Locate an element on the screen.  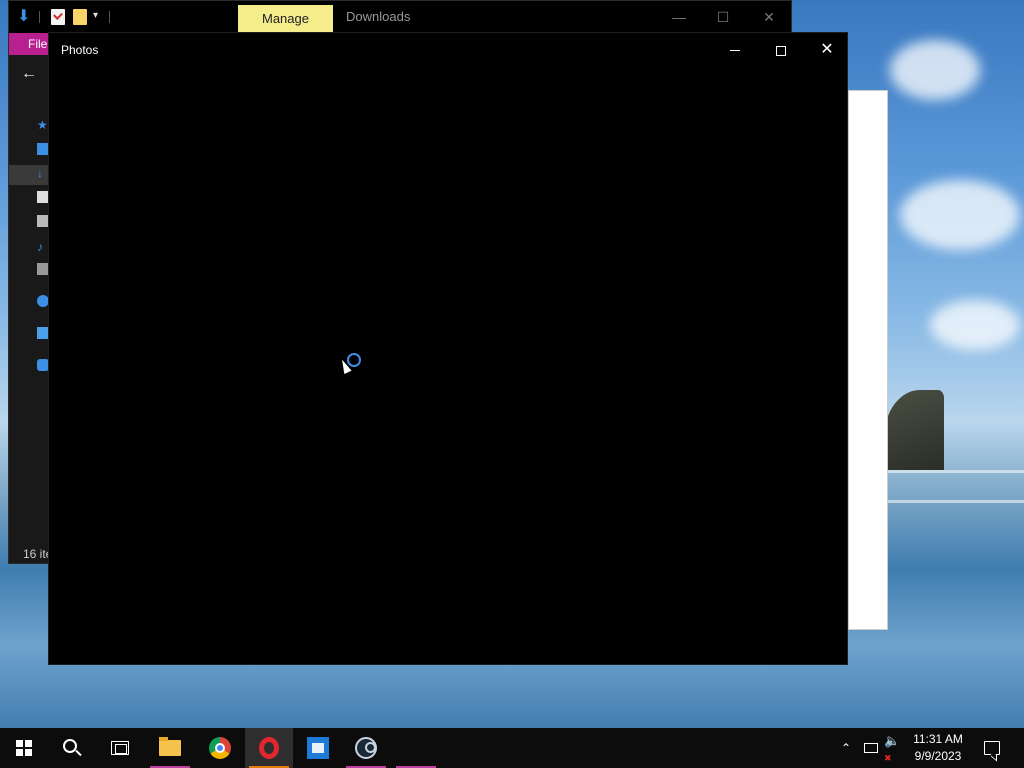
minimize-icon is located at coordinates (735, 51).